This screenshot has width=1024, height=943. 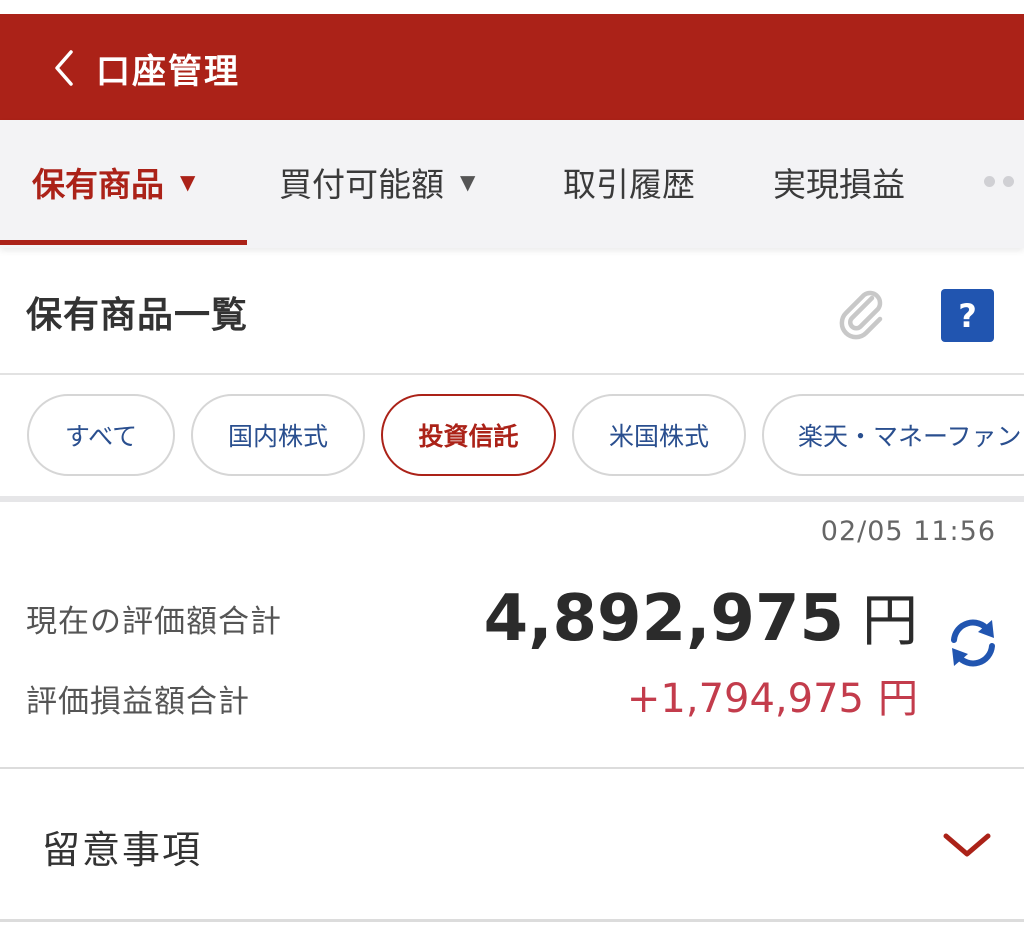 I want to click on back-chevron-icon, so click(x=64, y=68).